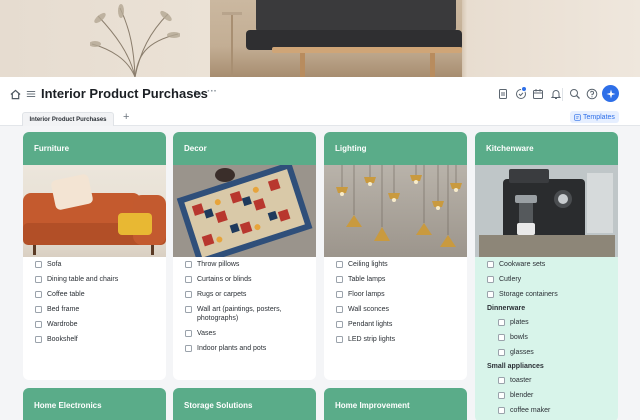 This screenshot has width=640, height=420. What do you see at coordinates (250, 264) in the screenshot?
I see `list-item: Throw pillows` at bounding box center [250, 264].